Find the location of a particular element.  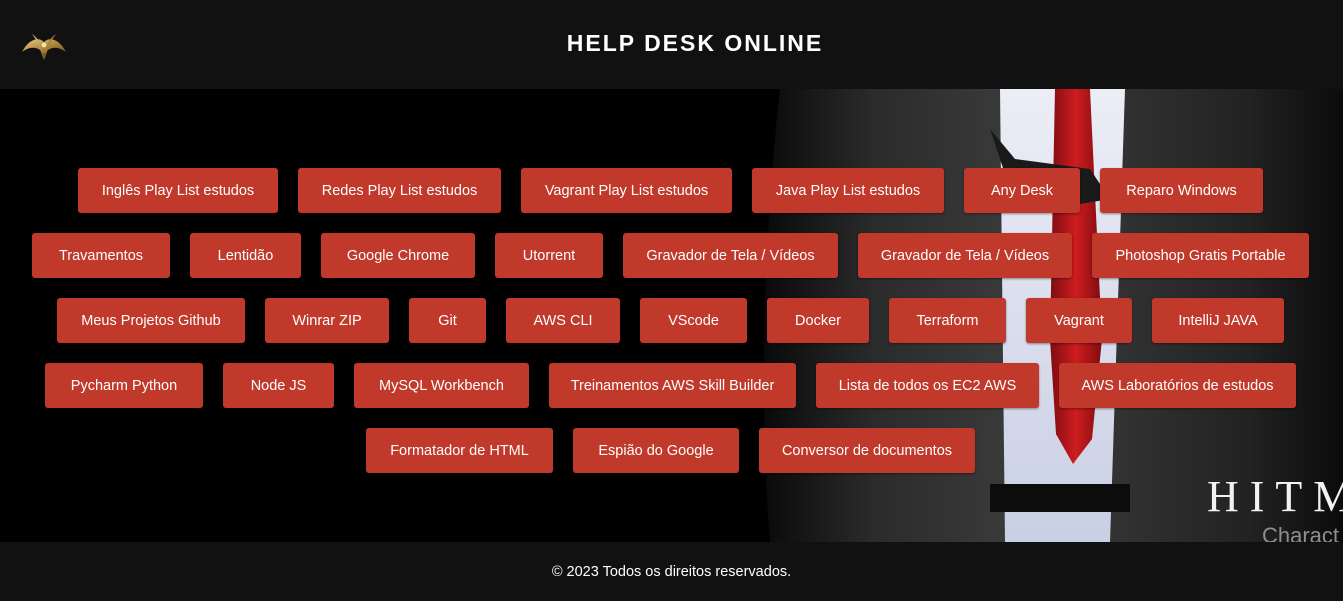

link-button-aws-cli: AWS CLI is located at coordinates (563, 320).